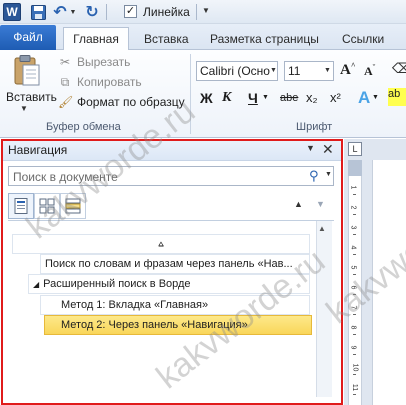 This screenshot has width=406, height=405. What do you see at coordinates (109, 82) in the screenshot?
I see `copy-label: Копировать` at bounding box center [109, 82].